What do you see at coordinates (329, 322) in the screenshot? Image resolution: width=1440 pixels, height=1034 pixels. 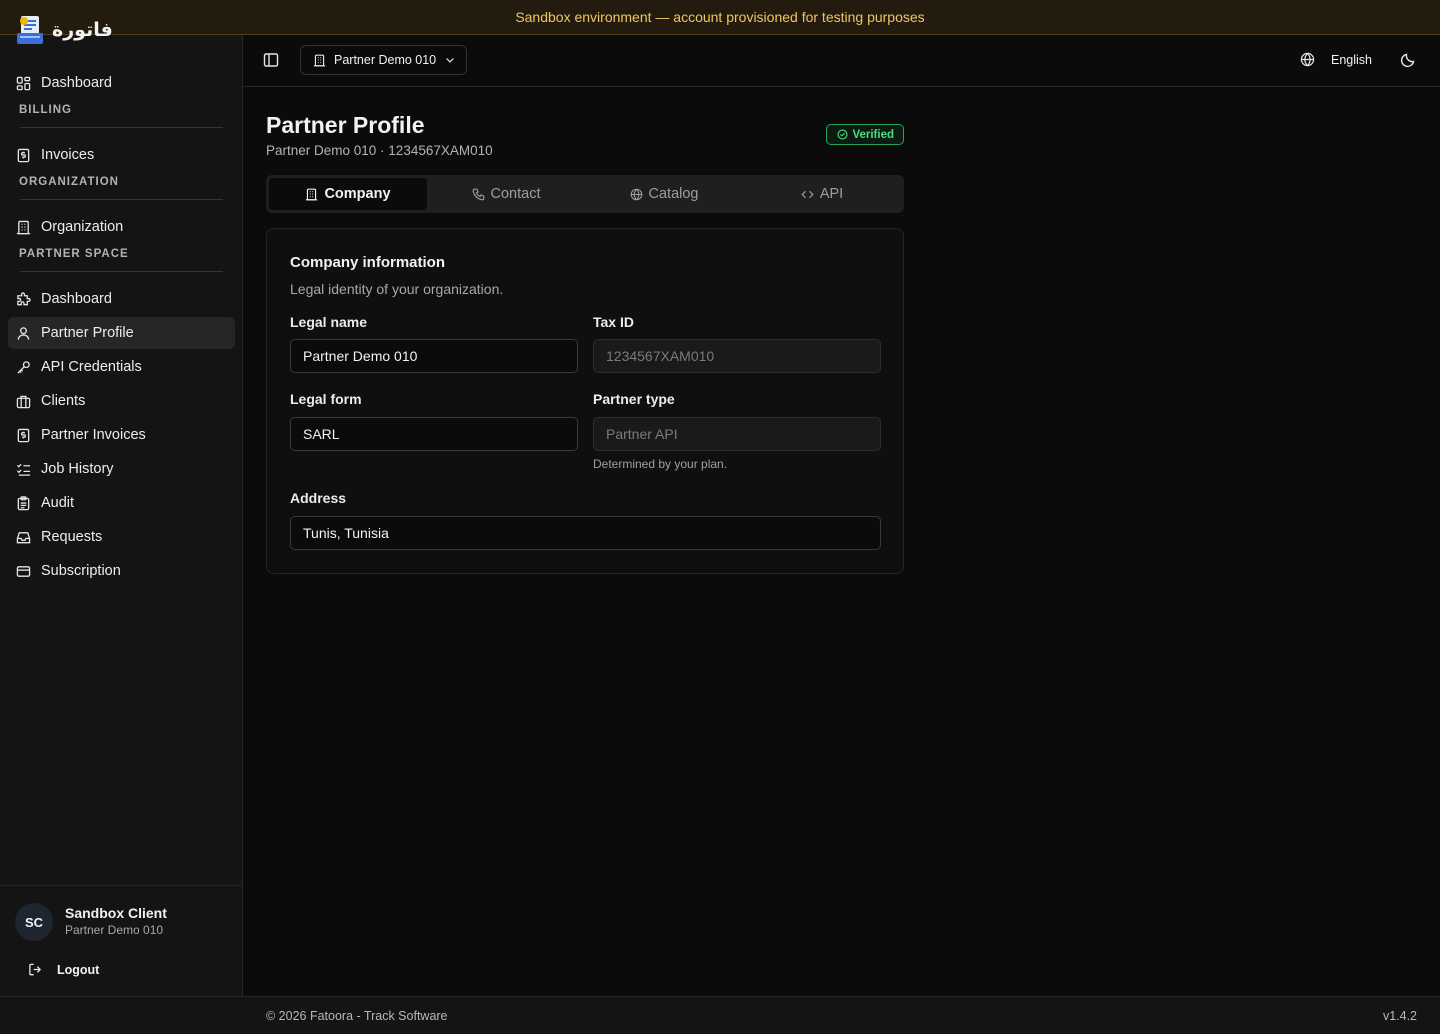 I see `legal-name-label: Legal name` at bounding box center [329, 322].